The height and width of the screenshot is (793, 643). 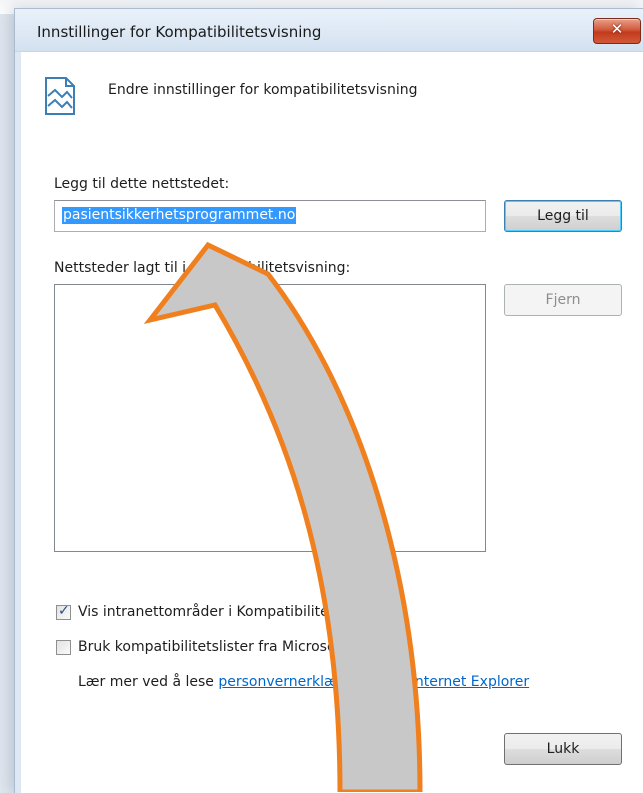 I want to click on close-icon: ✕, so click(x=617, y=29).